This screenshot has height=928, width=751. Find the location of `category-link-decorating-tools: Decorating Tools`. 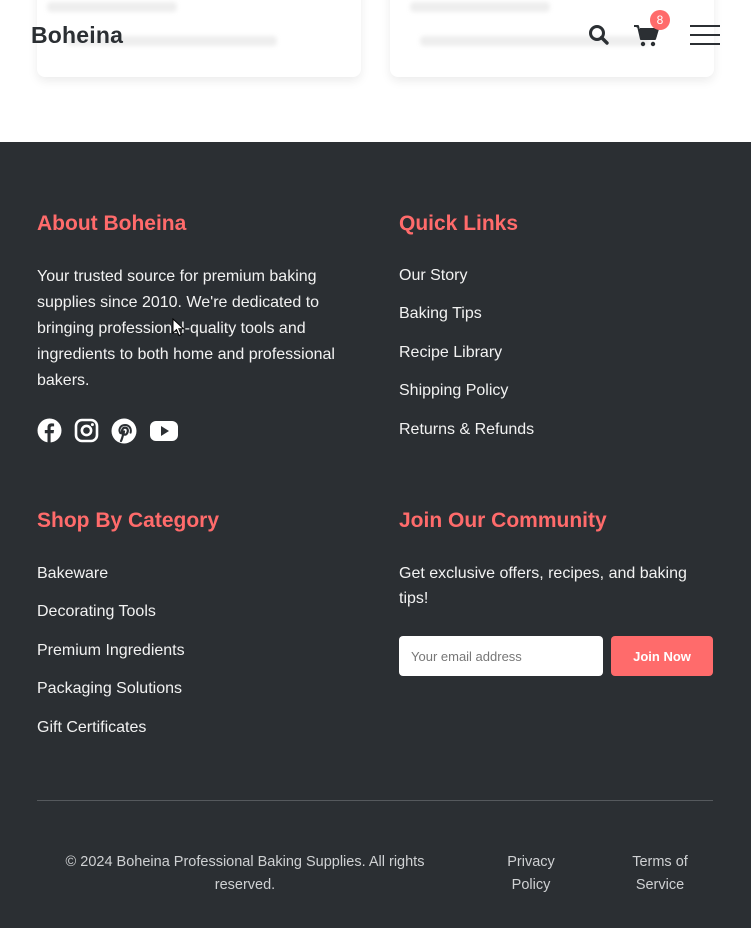

category-link-decorating-tools: Decorating Tools is located at coordinates (111, 621).